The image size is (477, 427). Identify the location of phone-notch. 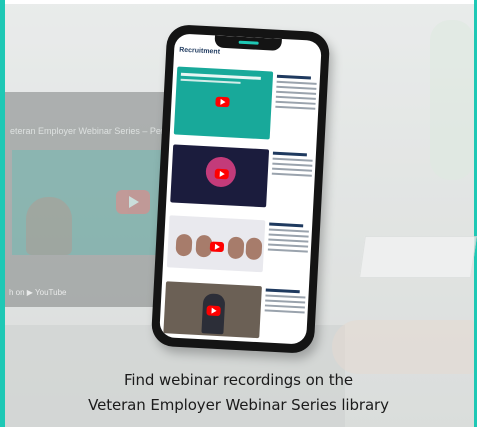
(248, 43).